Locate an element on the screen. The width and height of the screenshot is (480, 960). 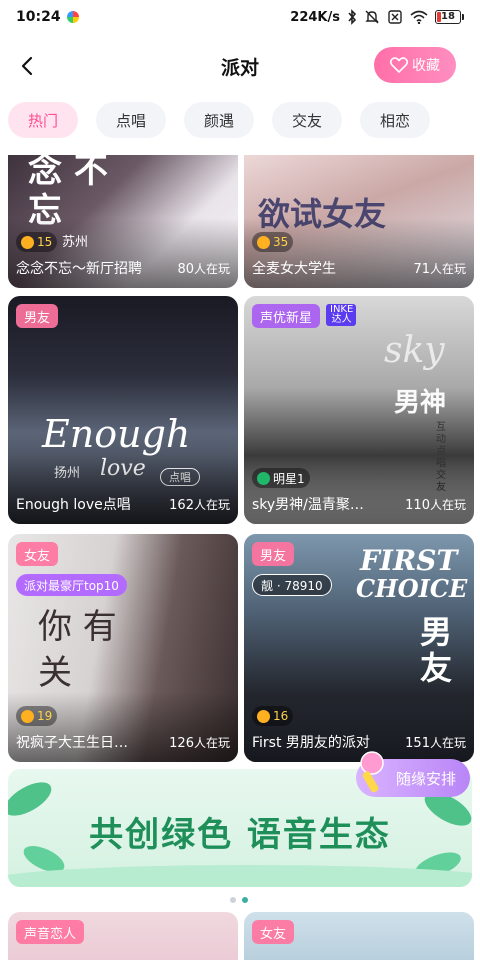
random-match-label: 随缘安排 is located at coordinates (425, 778).